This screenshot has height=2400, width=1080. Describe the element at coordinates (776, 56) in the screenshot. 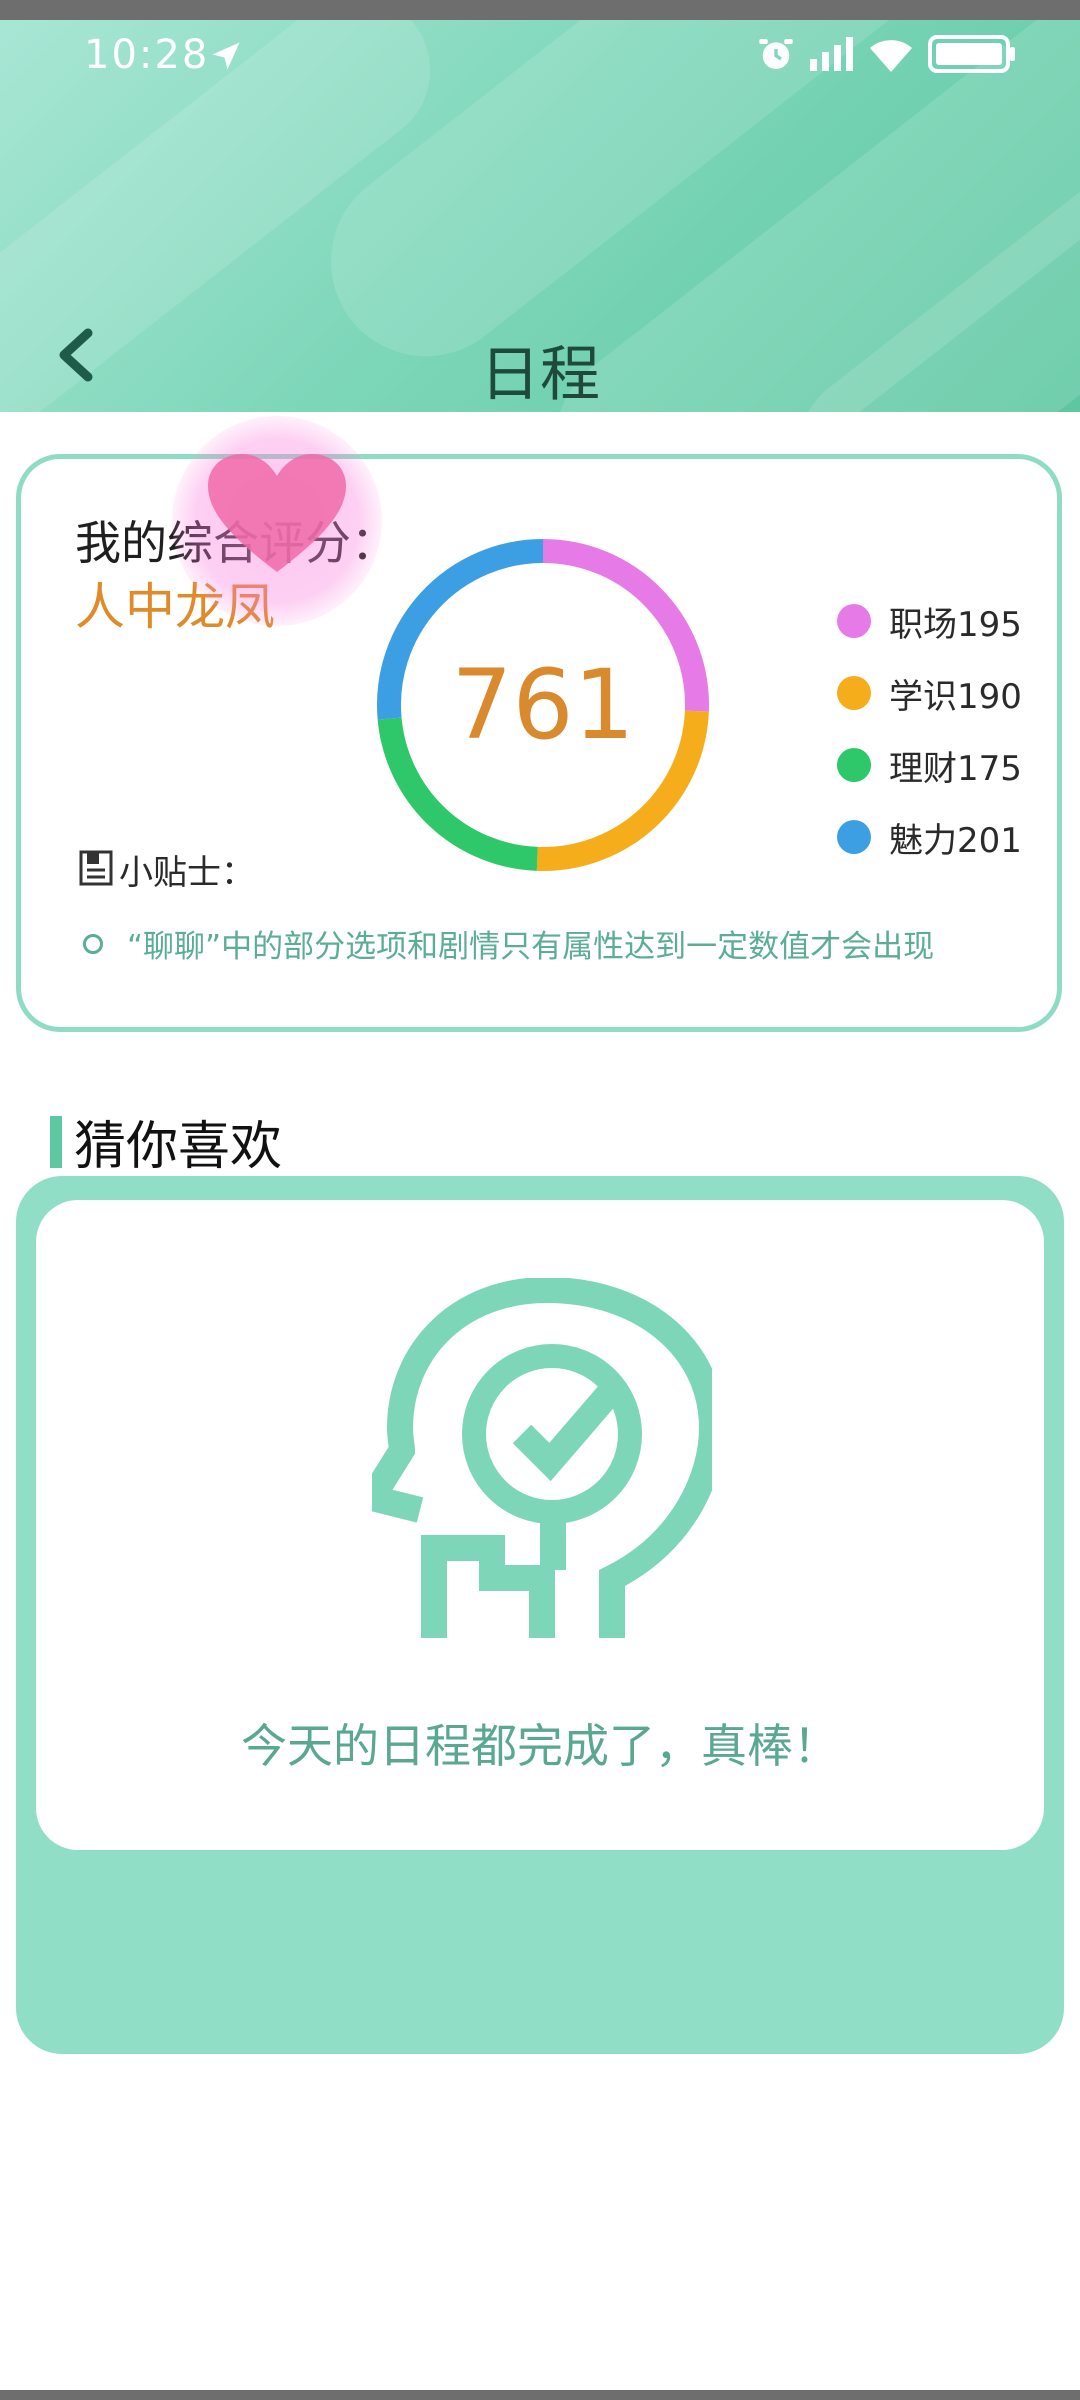

I see `alarm-icon` at that location.